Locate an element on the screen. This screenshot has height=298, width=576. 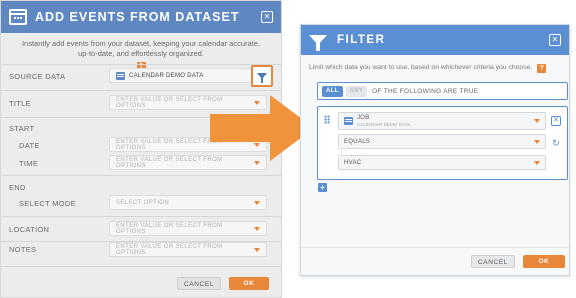
filter-header: FILTER ✕ is located at coordinates (435, 40).